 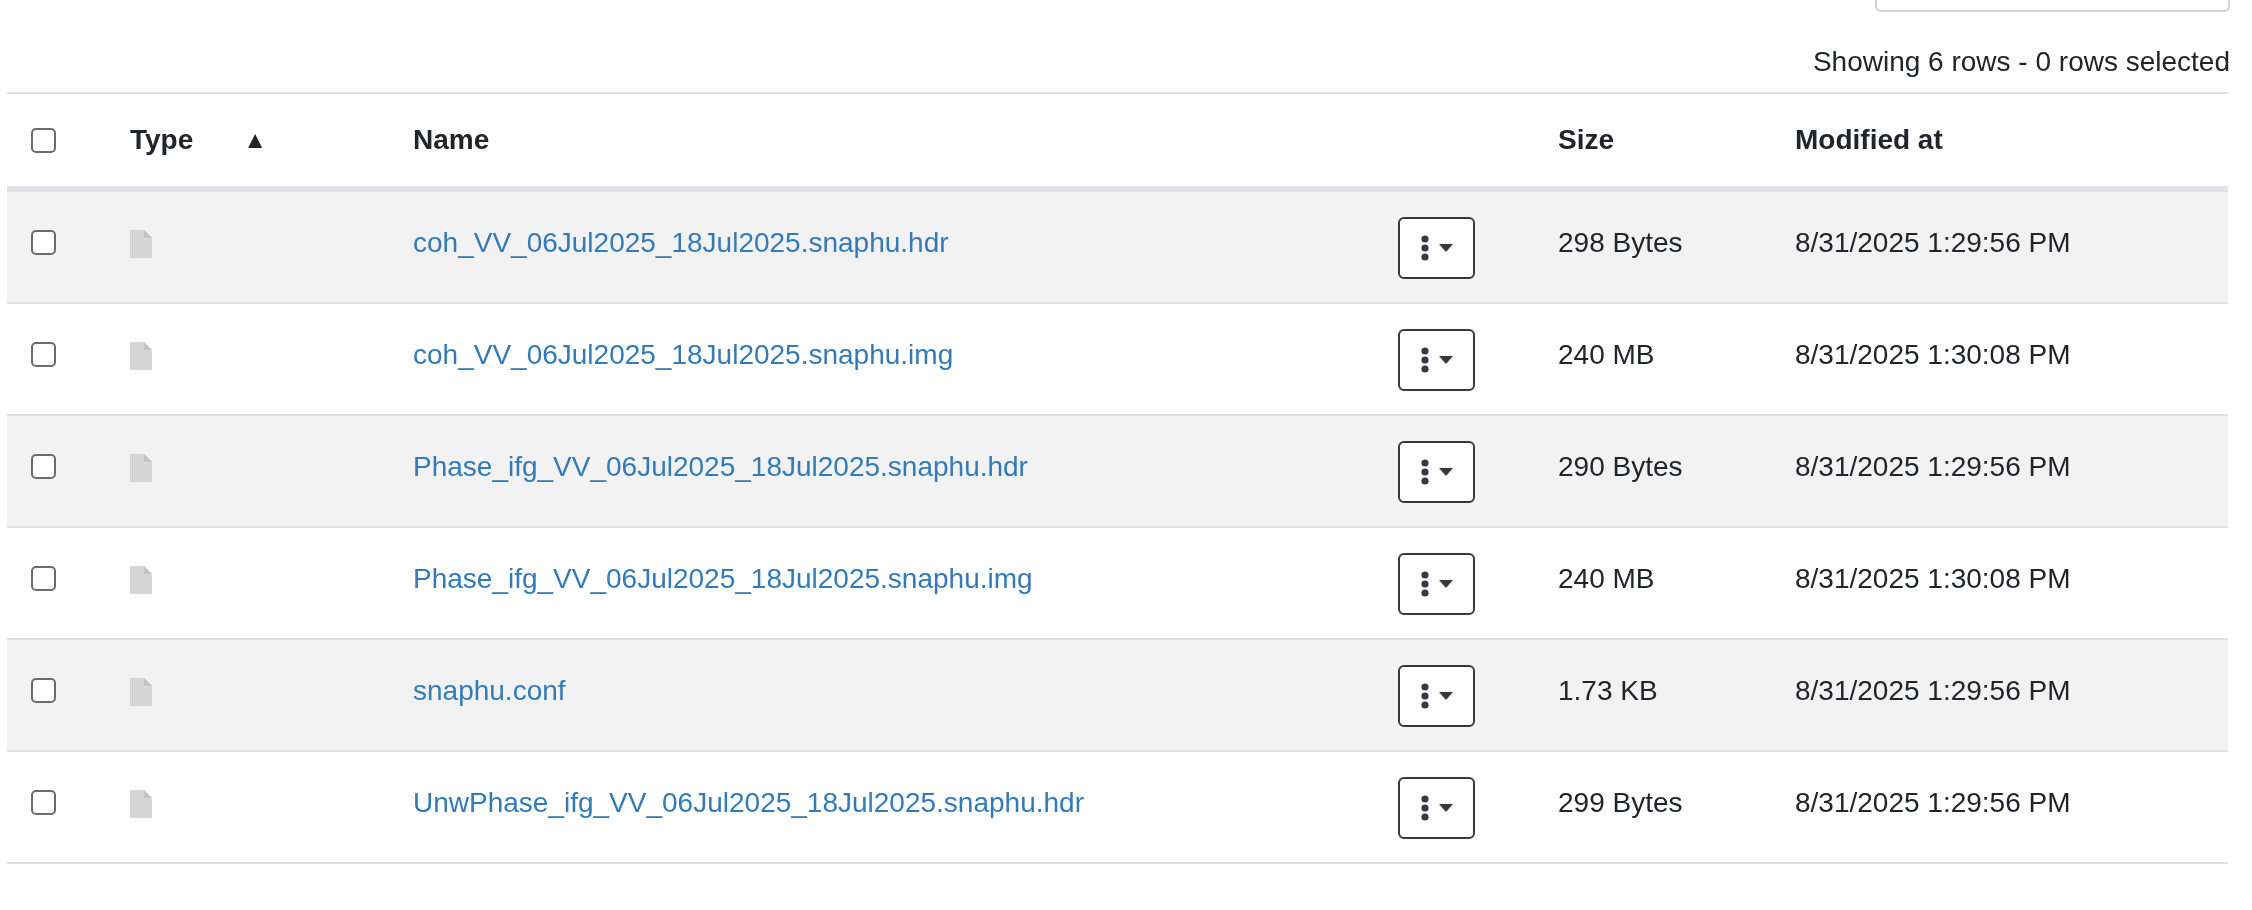 I want to click on row-count-summary: Showing 6 rows - 0 rows selected, so click(x=2021, y=62).